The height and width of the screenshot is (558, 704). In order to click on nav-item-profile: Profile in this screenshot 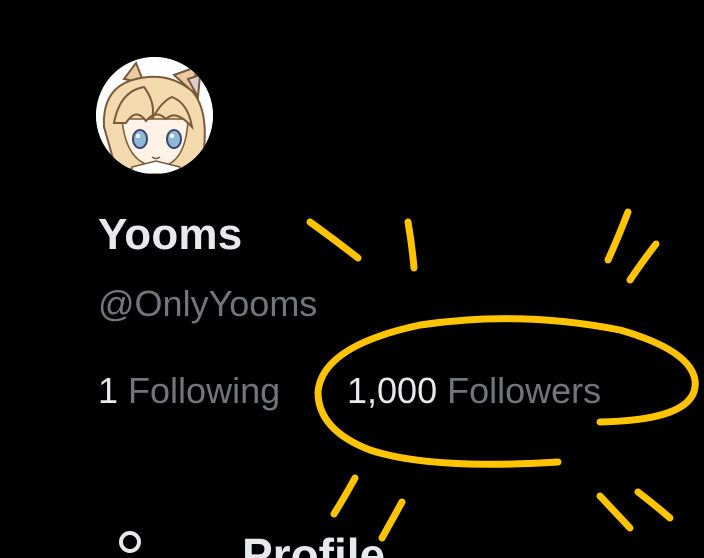, I will do `click(280, 539)`.